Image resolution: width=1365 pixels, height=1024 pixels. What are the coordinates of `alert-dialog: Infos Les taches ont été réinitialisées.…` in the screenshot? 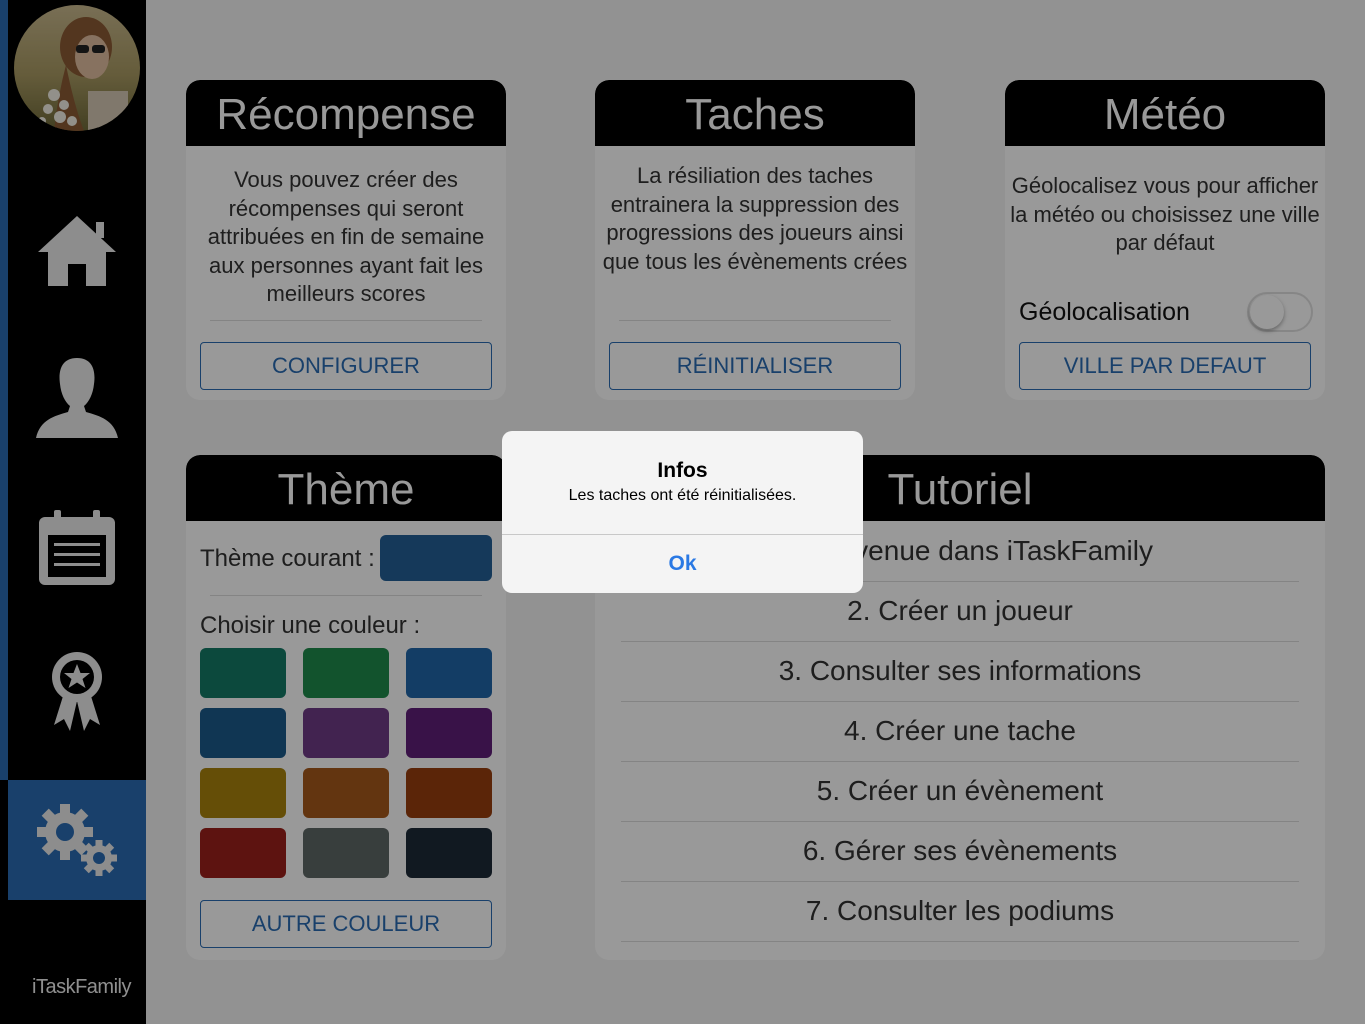 It's located at (682, 512).